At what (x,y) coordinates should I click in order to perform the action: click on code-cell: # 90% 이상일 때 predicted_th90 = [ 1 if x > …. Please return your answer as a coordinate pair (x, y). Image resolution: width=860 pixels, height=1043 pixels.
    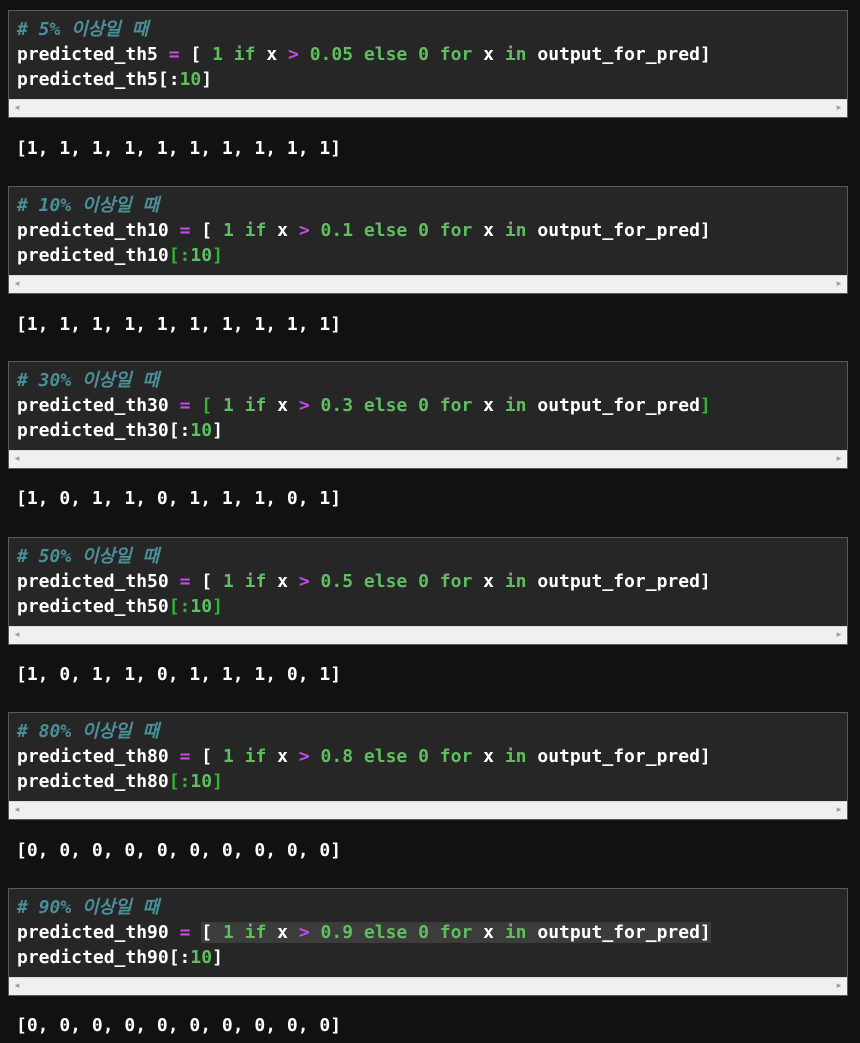
    Looking at the image, I should click on (428, 942).